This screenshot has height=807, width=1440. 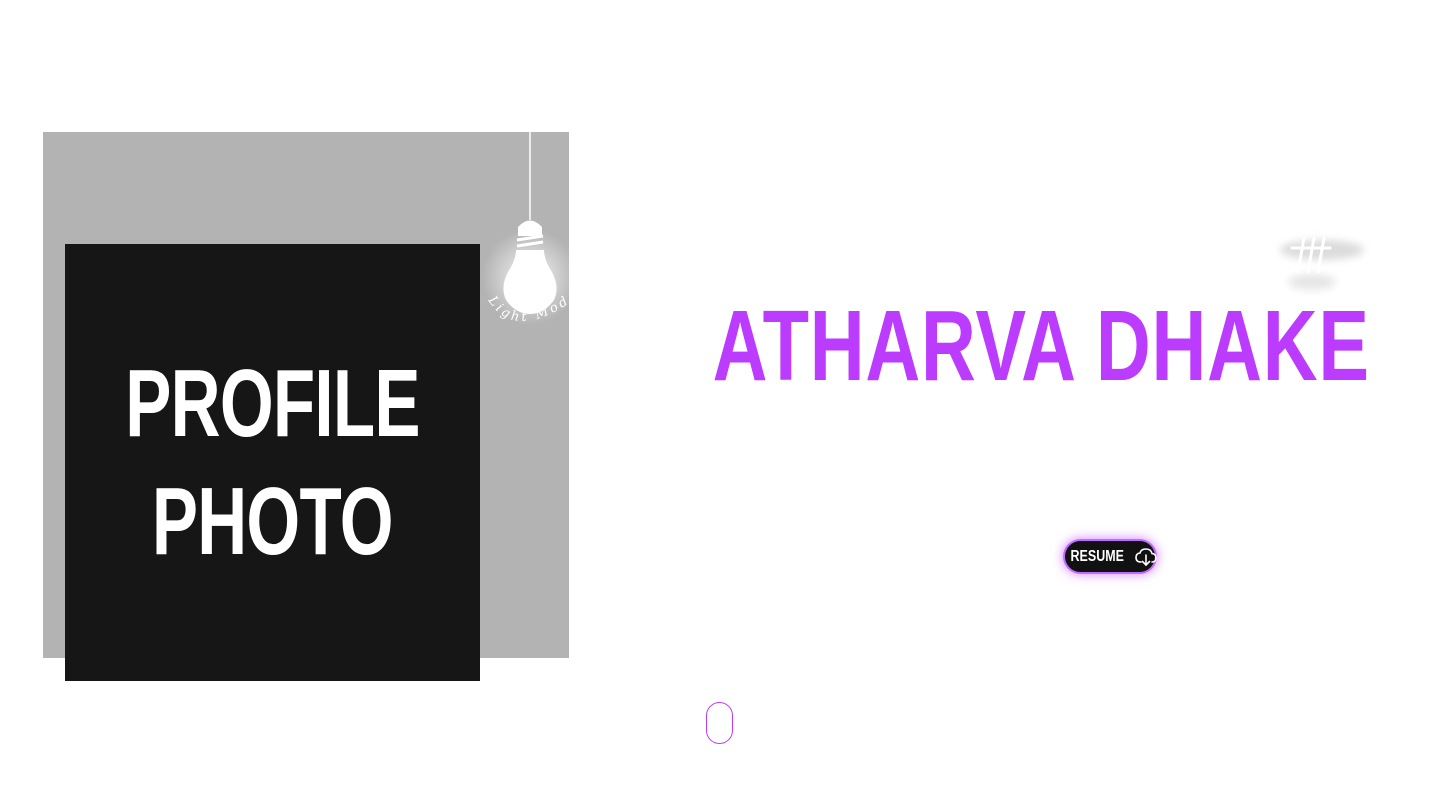 What do you see at coordinates (272, 403) in the screenshot?
I see `profile-photo-line1: PROFILE` at bounding box center [272, 403].